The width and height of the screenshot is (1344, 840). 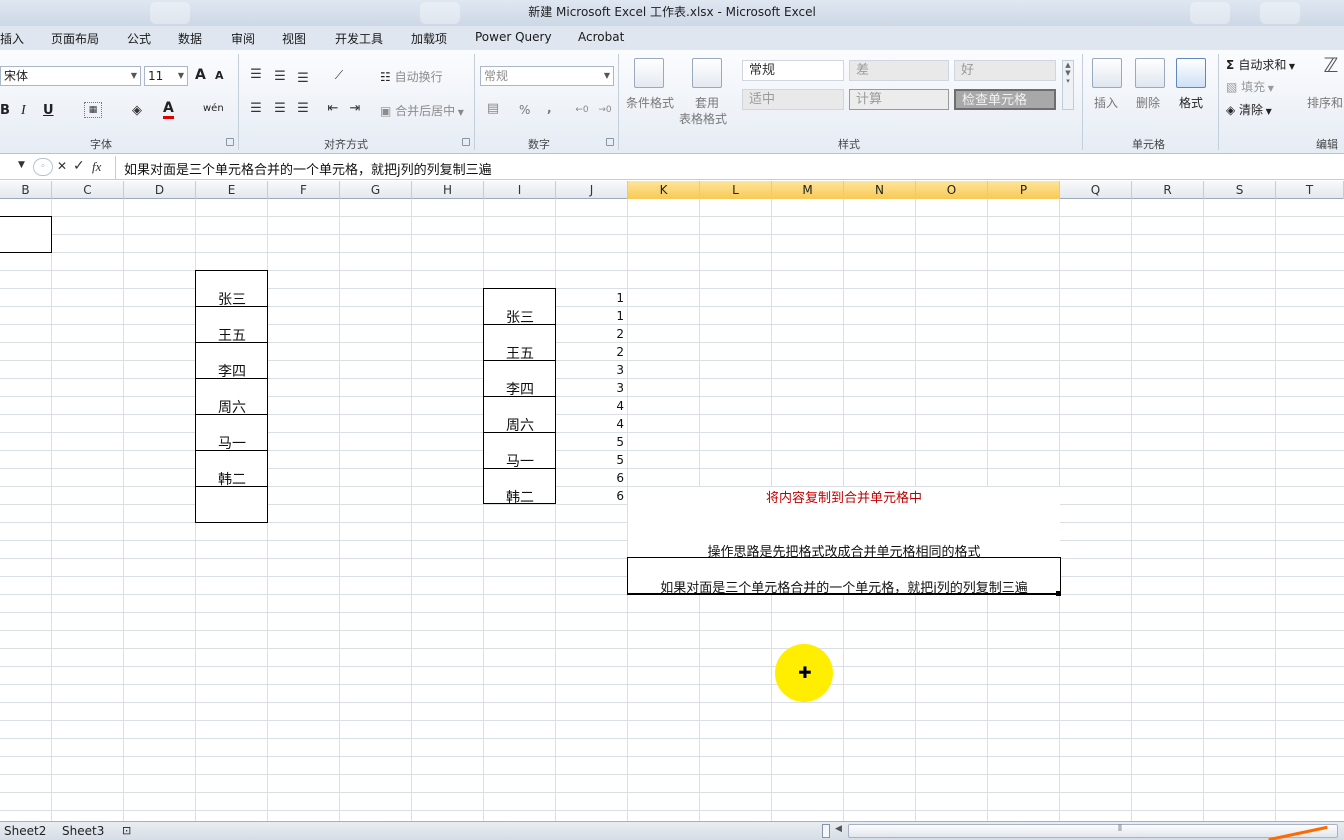 What do you see at coordinates (1148, 102) in the screenshot?
I see `delete-cells-button: 删除` at bounding box center [1148, 102].